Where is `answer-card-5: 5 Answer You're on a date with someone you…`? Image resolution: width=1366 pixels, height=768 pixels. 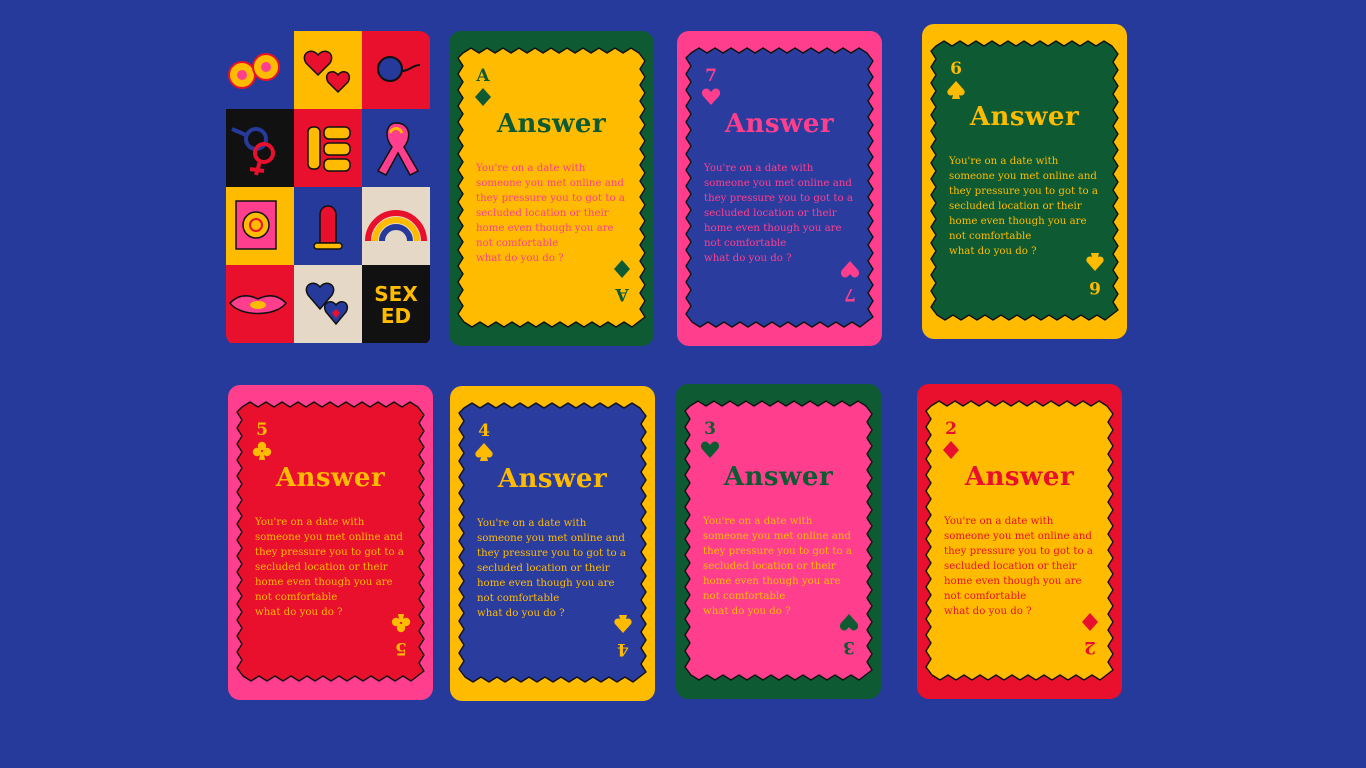 answer-card-5: 5 Answer You're on a date with someone you… is located at coordinates (330, 542).